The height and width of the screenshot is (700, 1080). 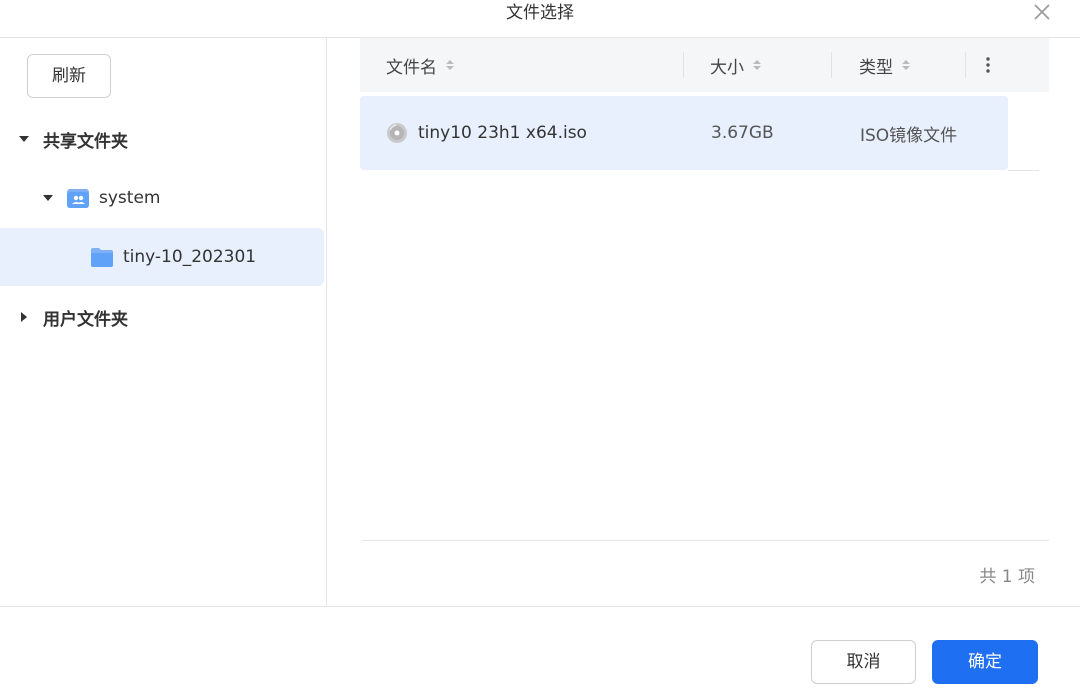 I want to click on dialog-titlebar: 文件选择, so click(x=540, y=19).